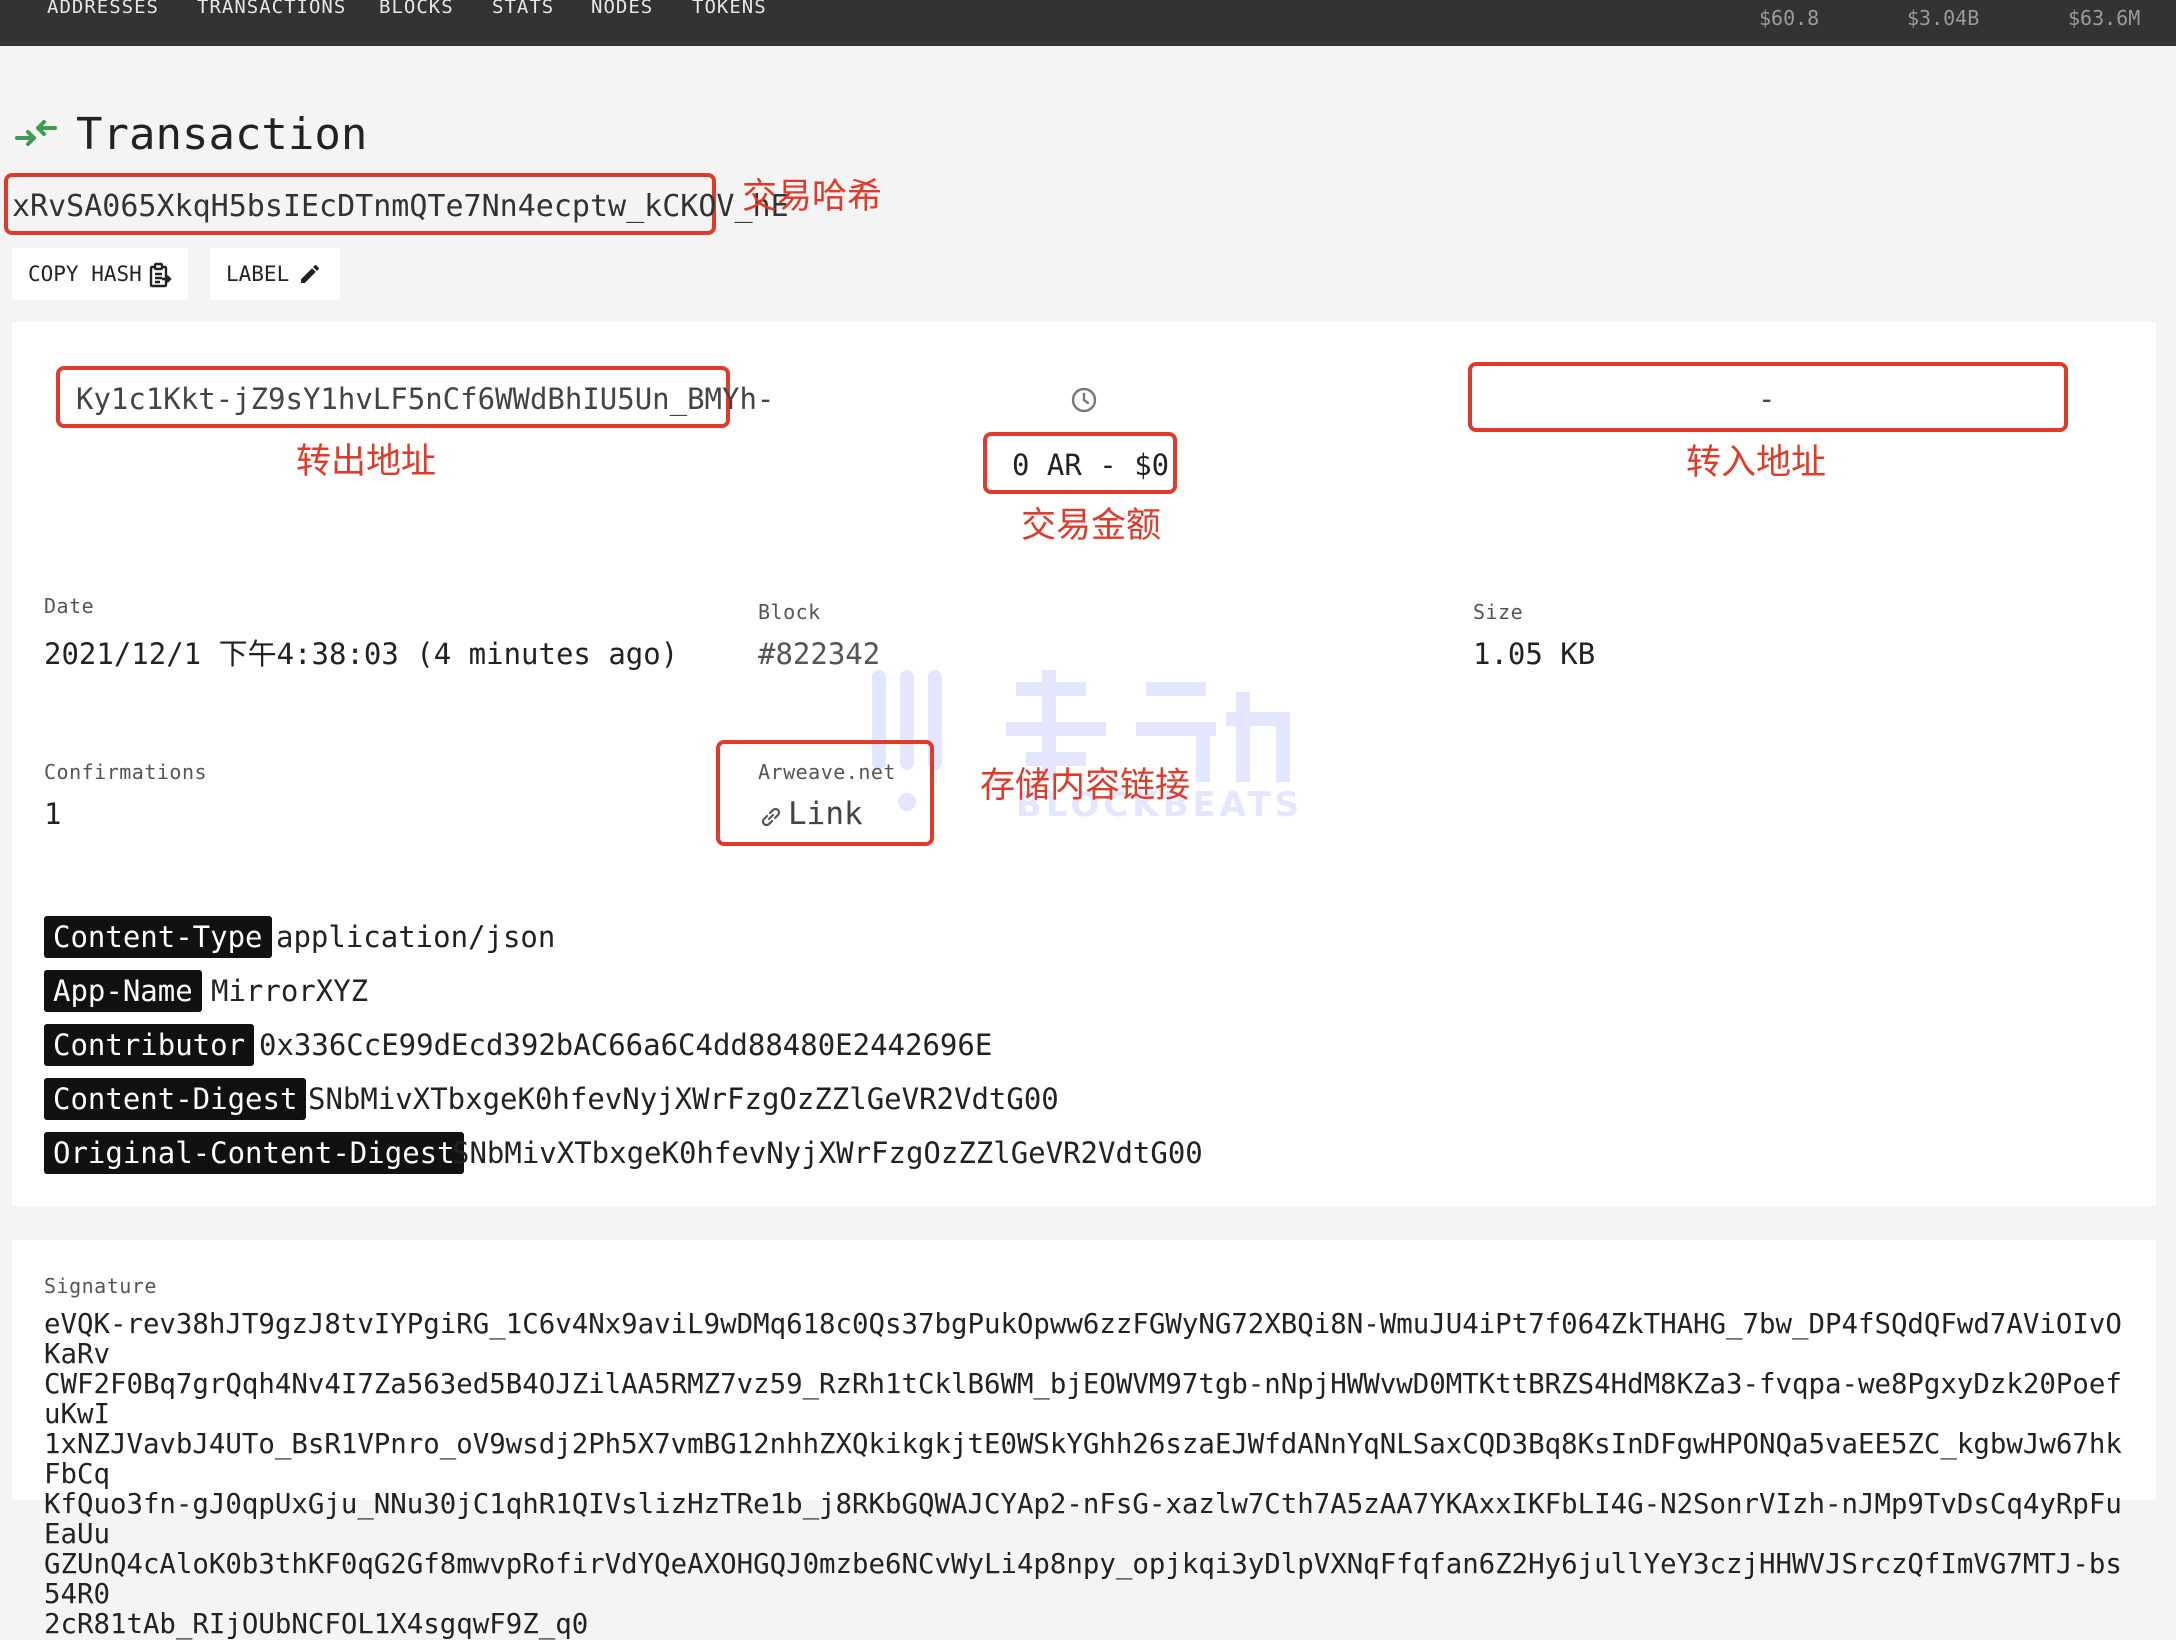  I want to click on arweave-link-text: Link, so click(825, 814).